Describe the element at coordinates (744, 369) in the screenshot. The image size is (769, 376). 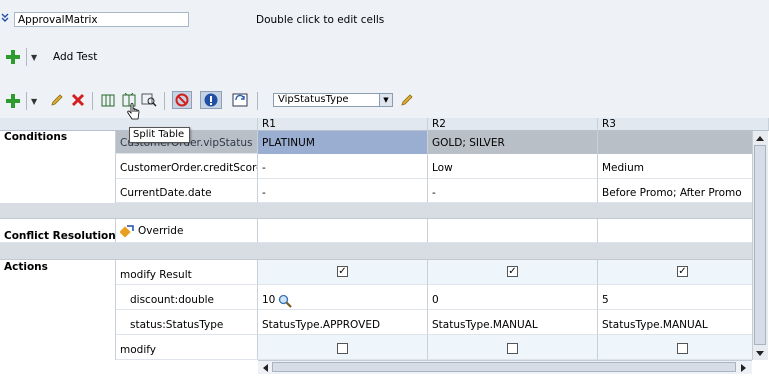
I see `scroll-right-arrow-icon` at that location.